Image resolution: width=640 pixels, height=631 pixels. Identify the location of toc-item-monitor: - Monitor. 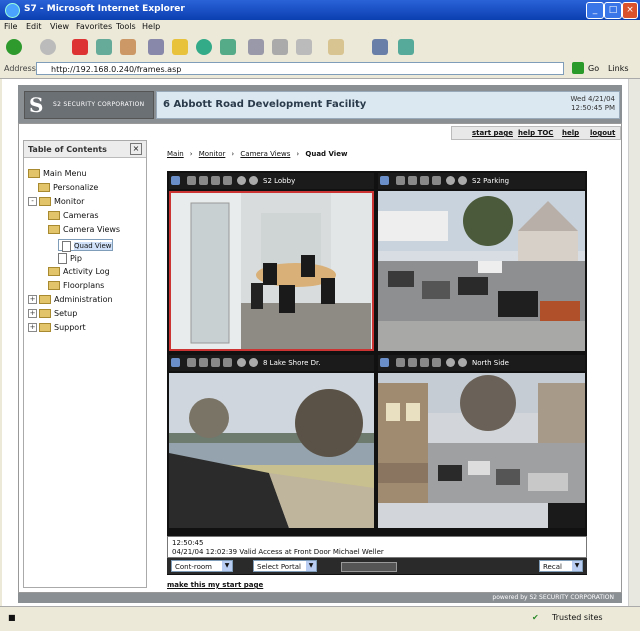
(56, 201).